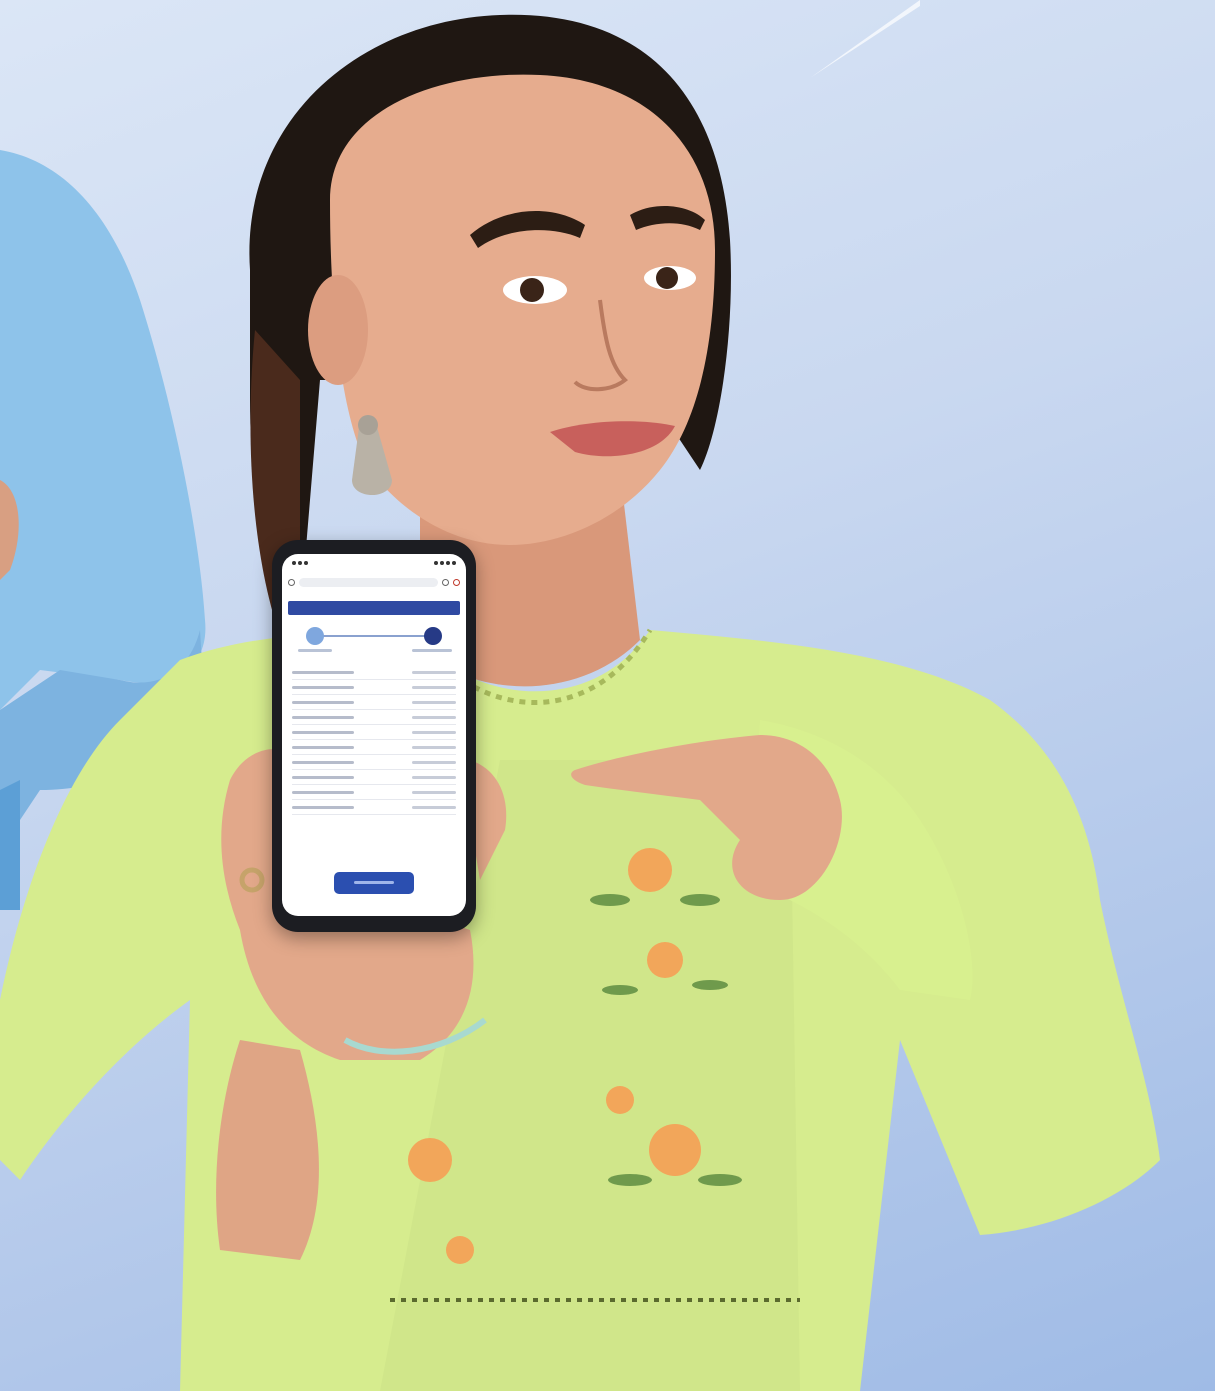 The height and width of the screenshot is (1391, 1215). I want to click on details-list, so click(374, 740).